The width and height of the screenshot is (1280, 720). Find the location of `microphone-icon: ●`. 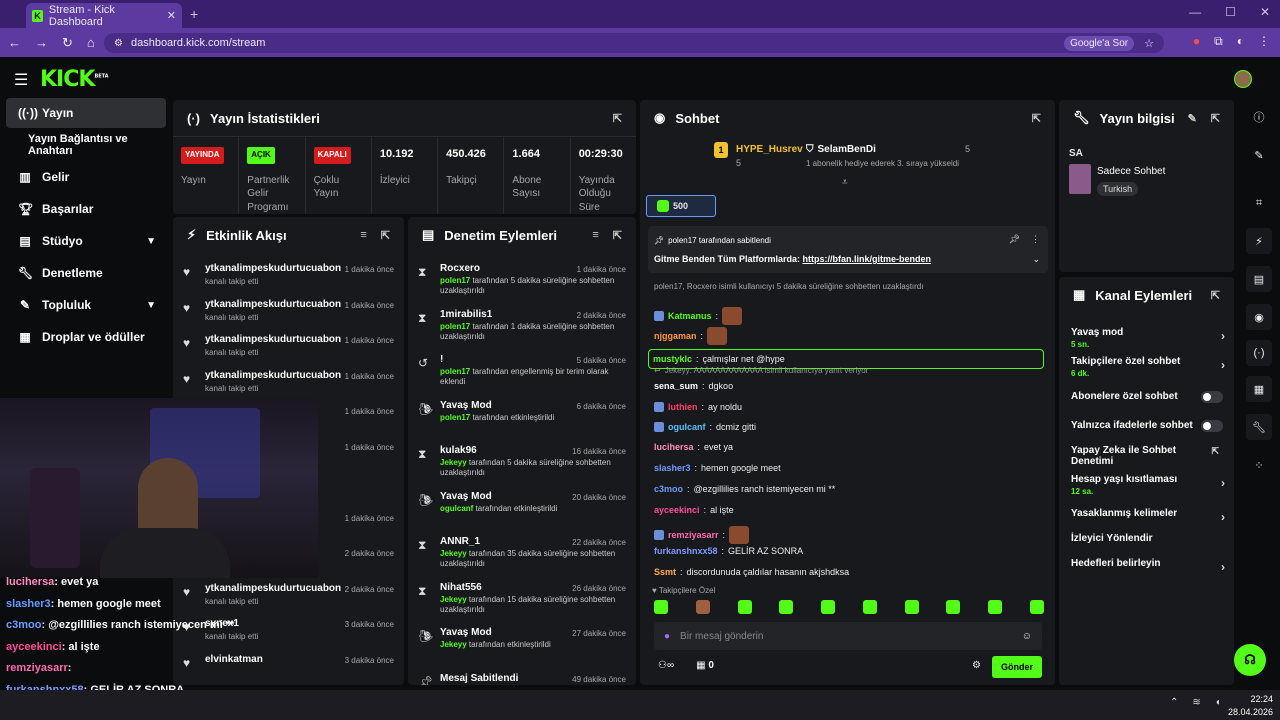

microphone-icon: ● is located at coordinates (667, 636).